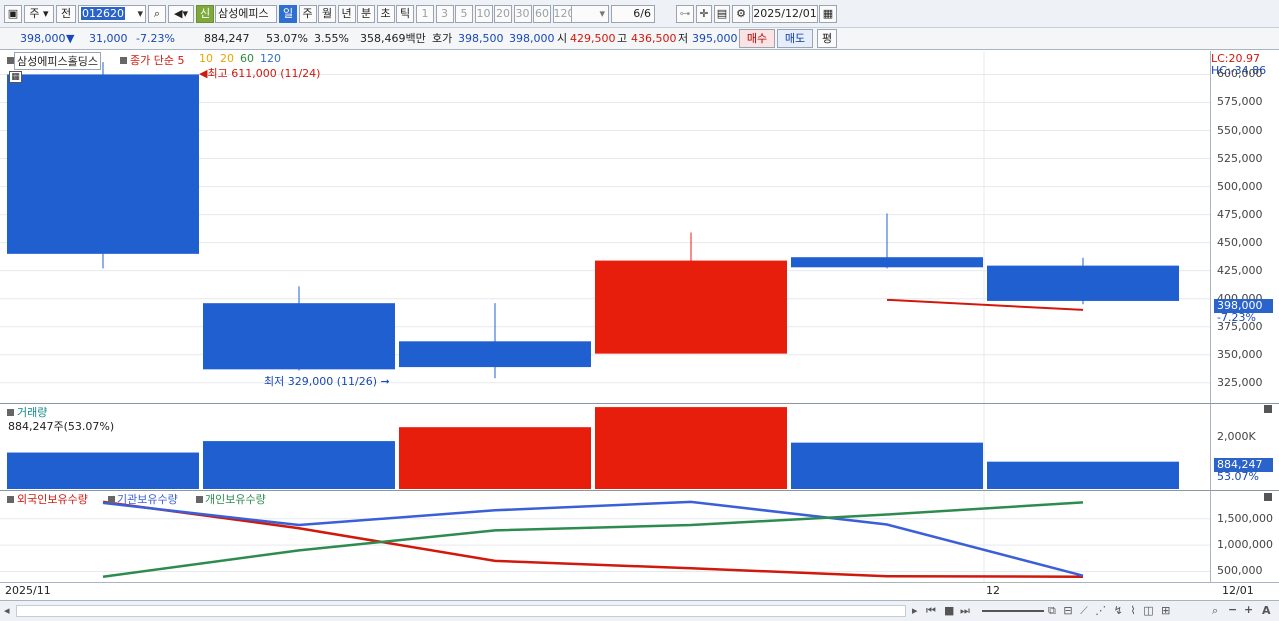  Describe the element at coordinates (61, 426) in the screenshot. I see `volume-summary: 884,247주(53.07%)` at that location.